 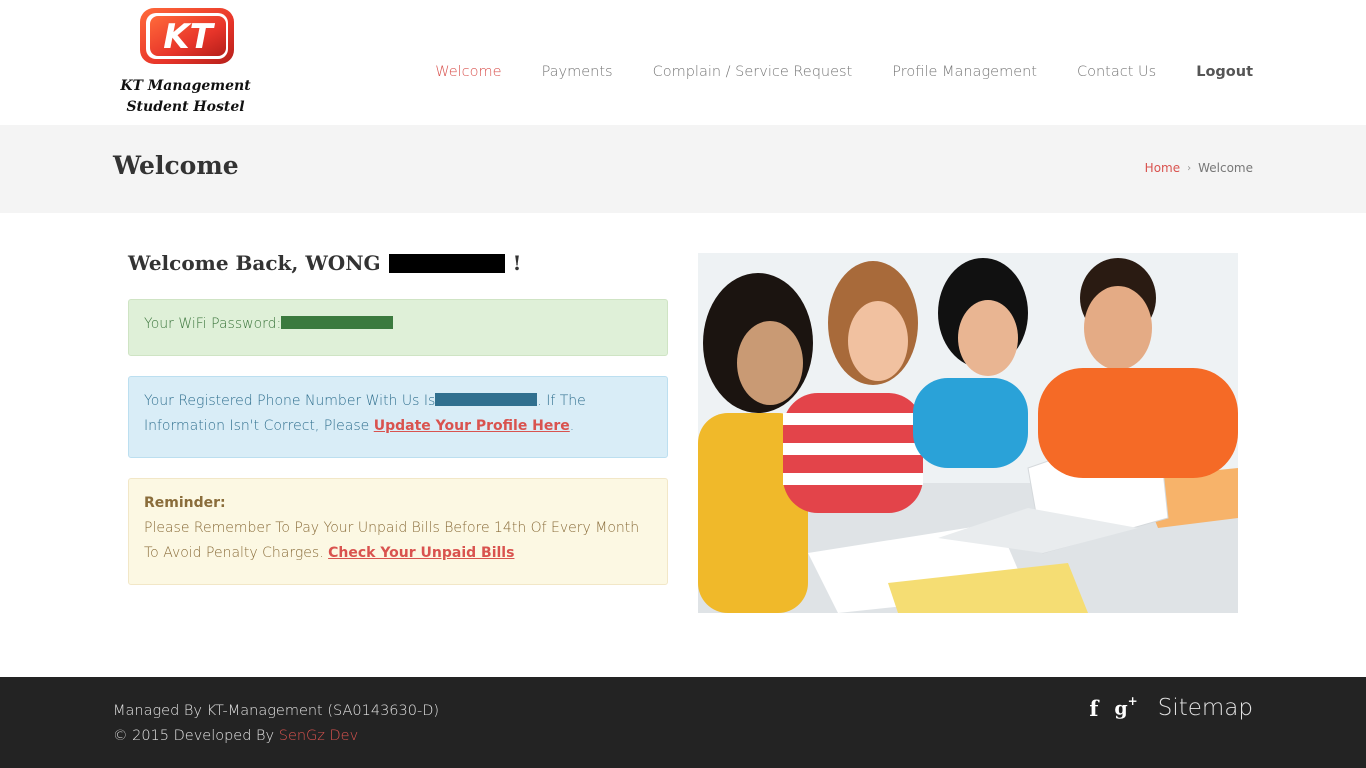 I want to click on redacted-phone-number, so click(x=486, y=399).